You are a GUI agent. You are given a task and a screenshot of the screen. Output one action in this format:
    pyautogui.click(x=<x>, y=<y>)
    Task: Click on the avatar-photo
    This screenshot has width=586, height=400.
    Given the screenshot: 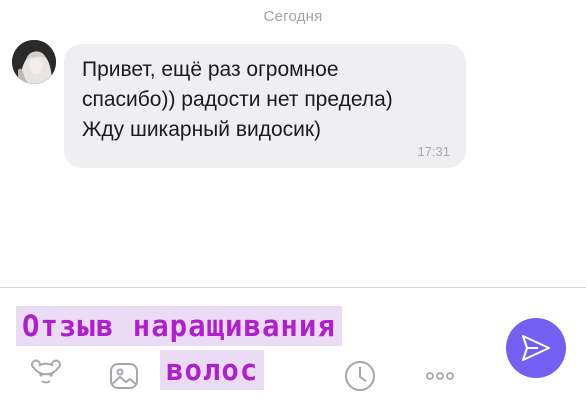 What is the action you would take?
    pyautogui.click(x=34, y=62)
    